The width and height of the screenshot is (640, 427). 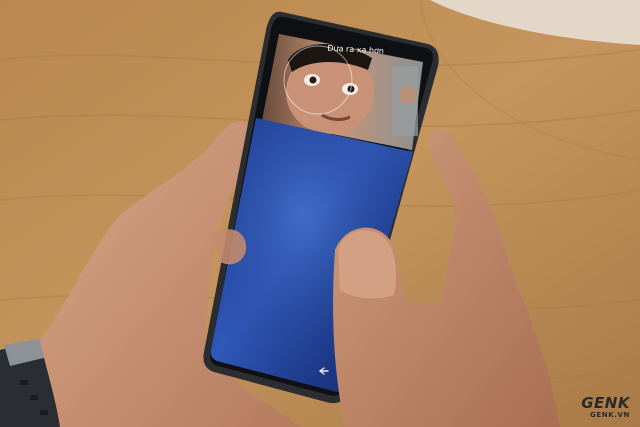 I want to click on watermark: GENK GENK.VN, so click(x=605, y=407).